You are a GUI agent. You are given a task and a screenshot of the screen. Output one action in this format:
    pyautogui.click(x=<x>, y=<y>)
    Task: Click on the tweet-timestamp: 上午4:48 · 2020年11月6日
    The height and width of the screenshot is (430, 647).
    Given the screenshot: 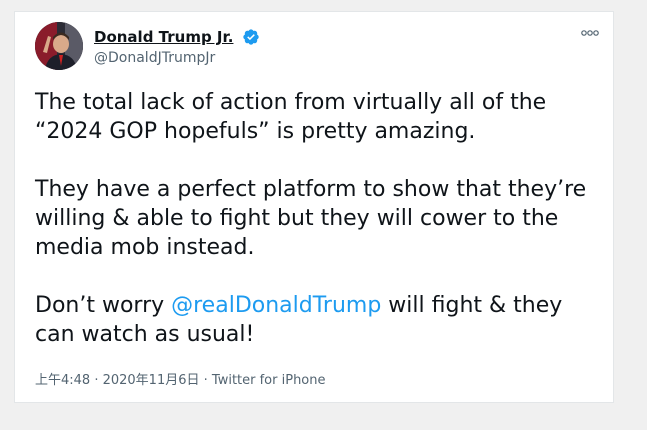 What is the action you would take?
    pyautogui.click(x=117, y=380)
    